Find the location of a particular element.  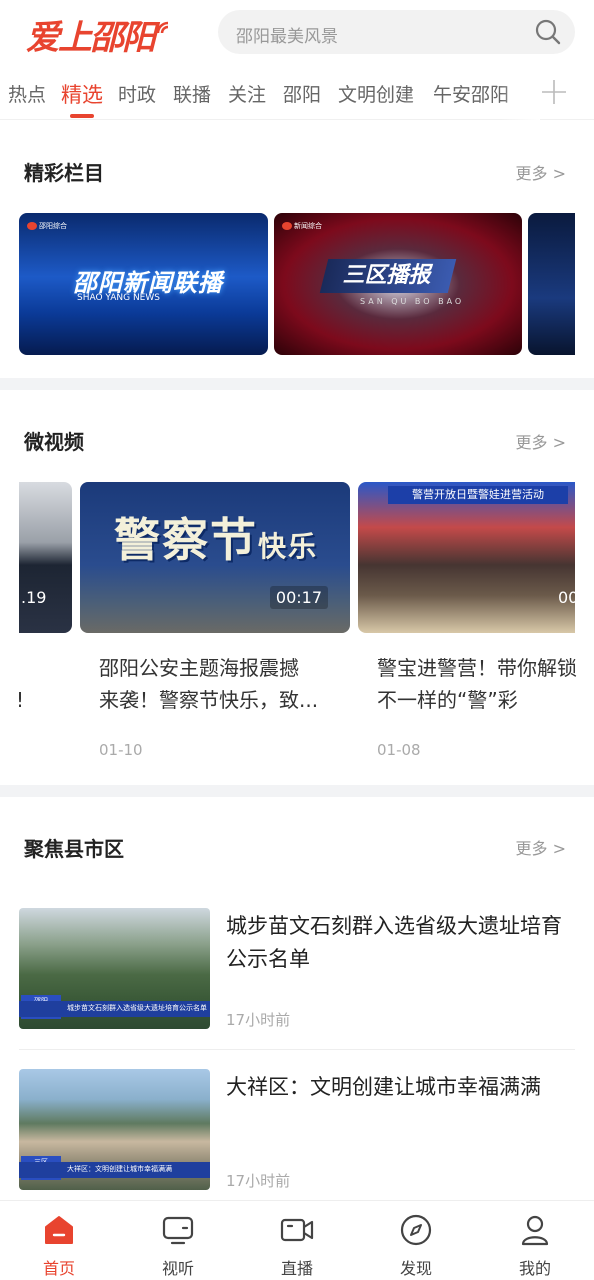

nav-media: 视听 is located at coordinates (178, 1240).